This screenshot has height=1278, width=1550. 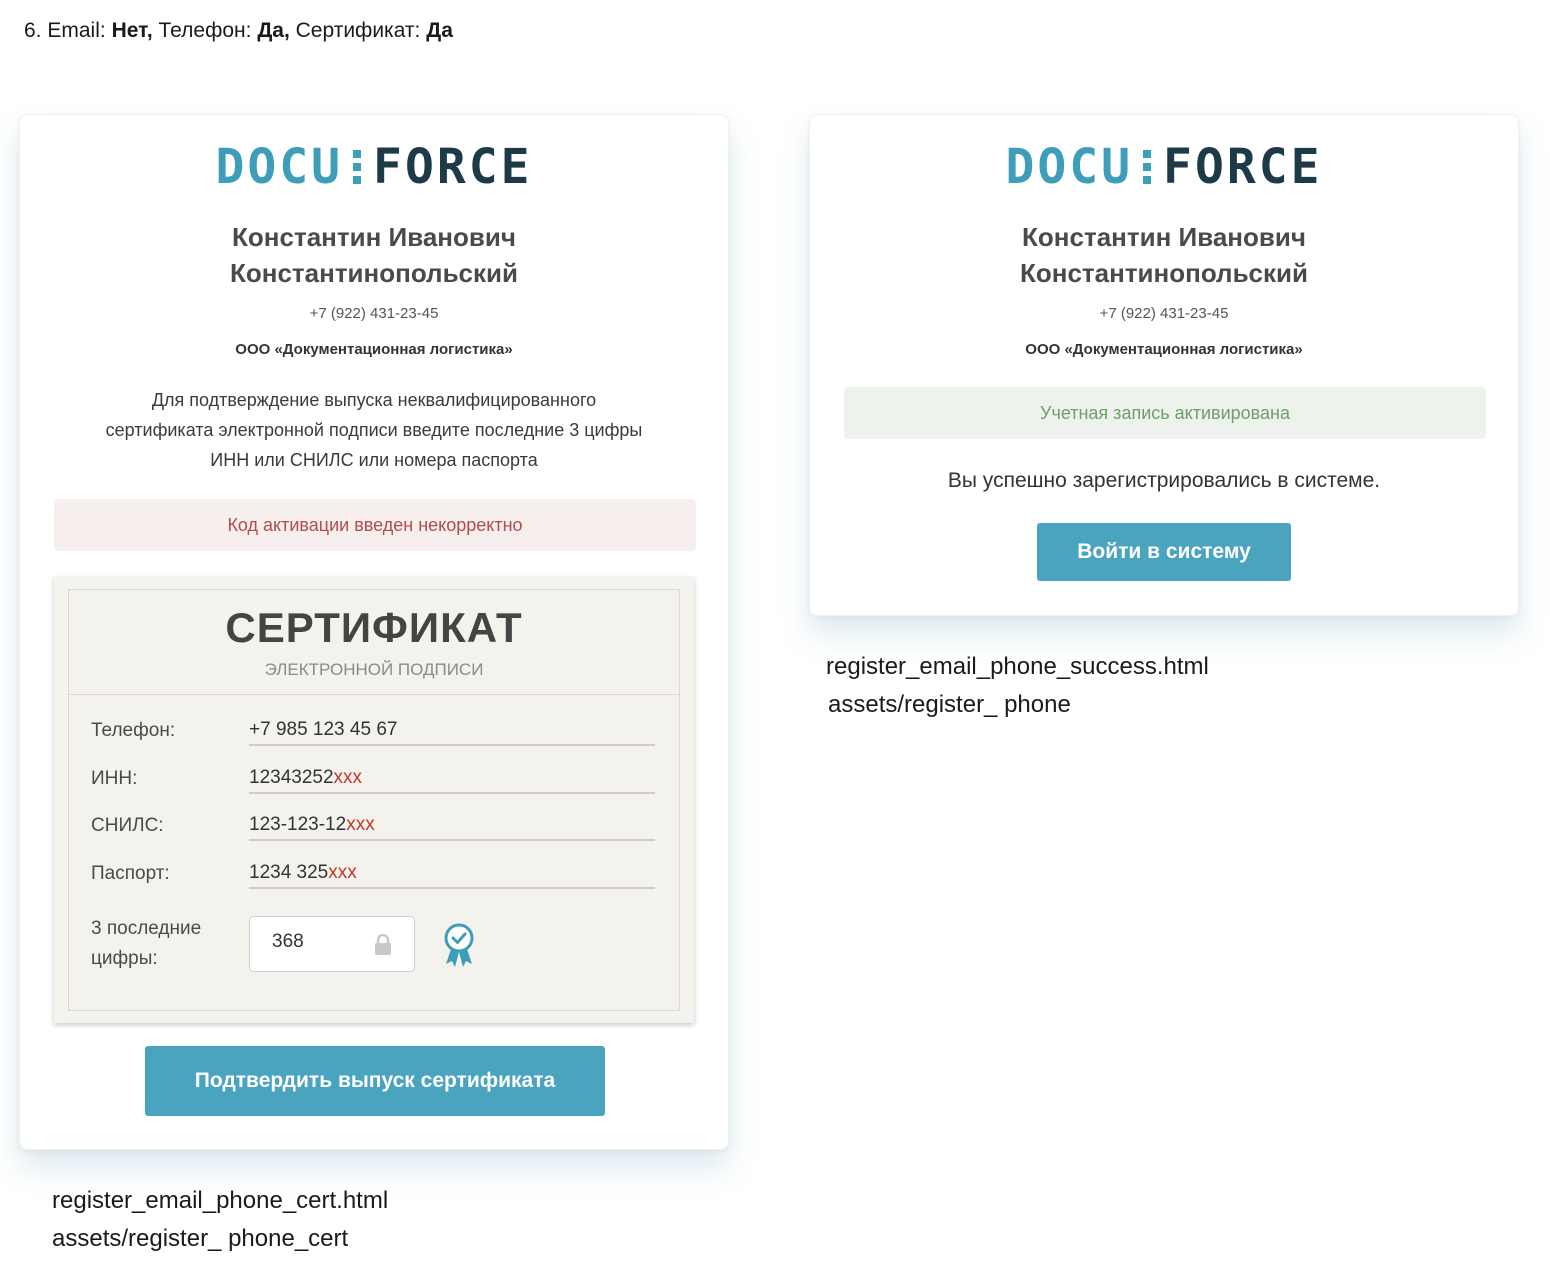 What do you see at coordinates (114, 778) in the screenshot?
I see `cert-row-label: ИНН:` at bounding box center [114, 778].